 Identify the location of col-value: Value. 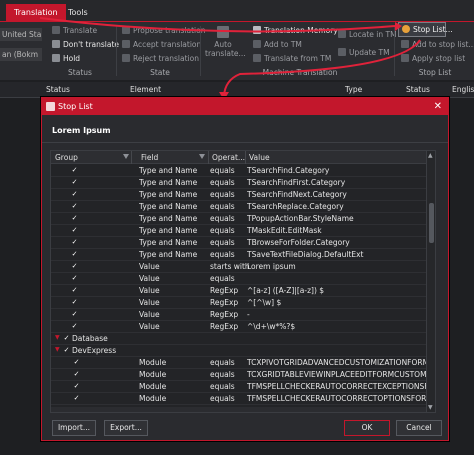
(259, 157).